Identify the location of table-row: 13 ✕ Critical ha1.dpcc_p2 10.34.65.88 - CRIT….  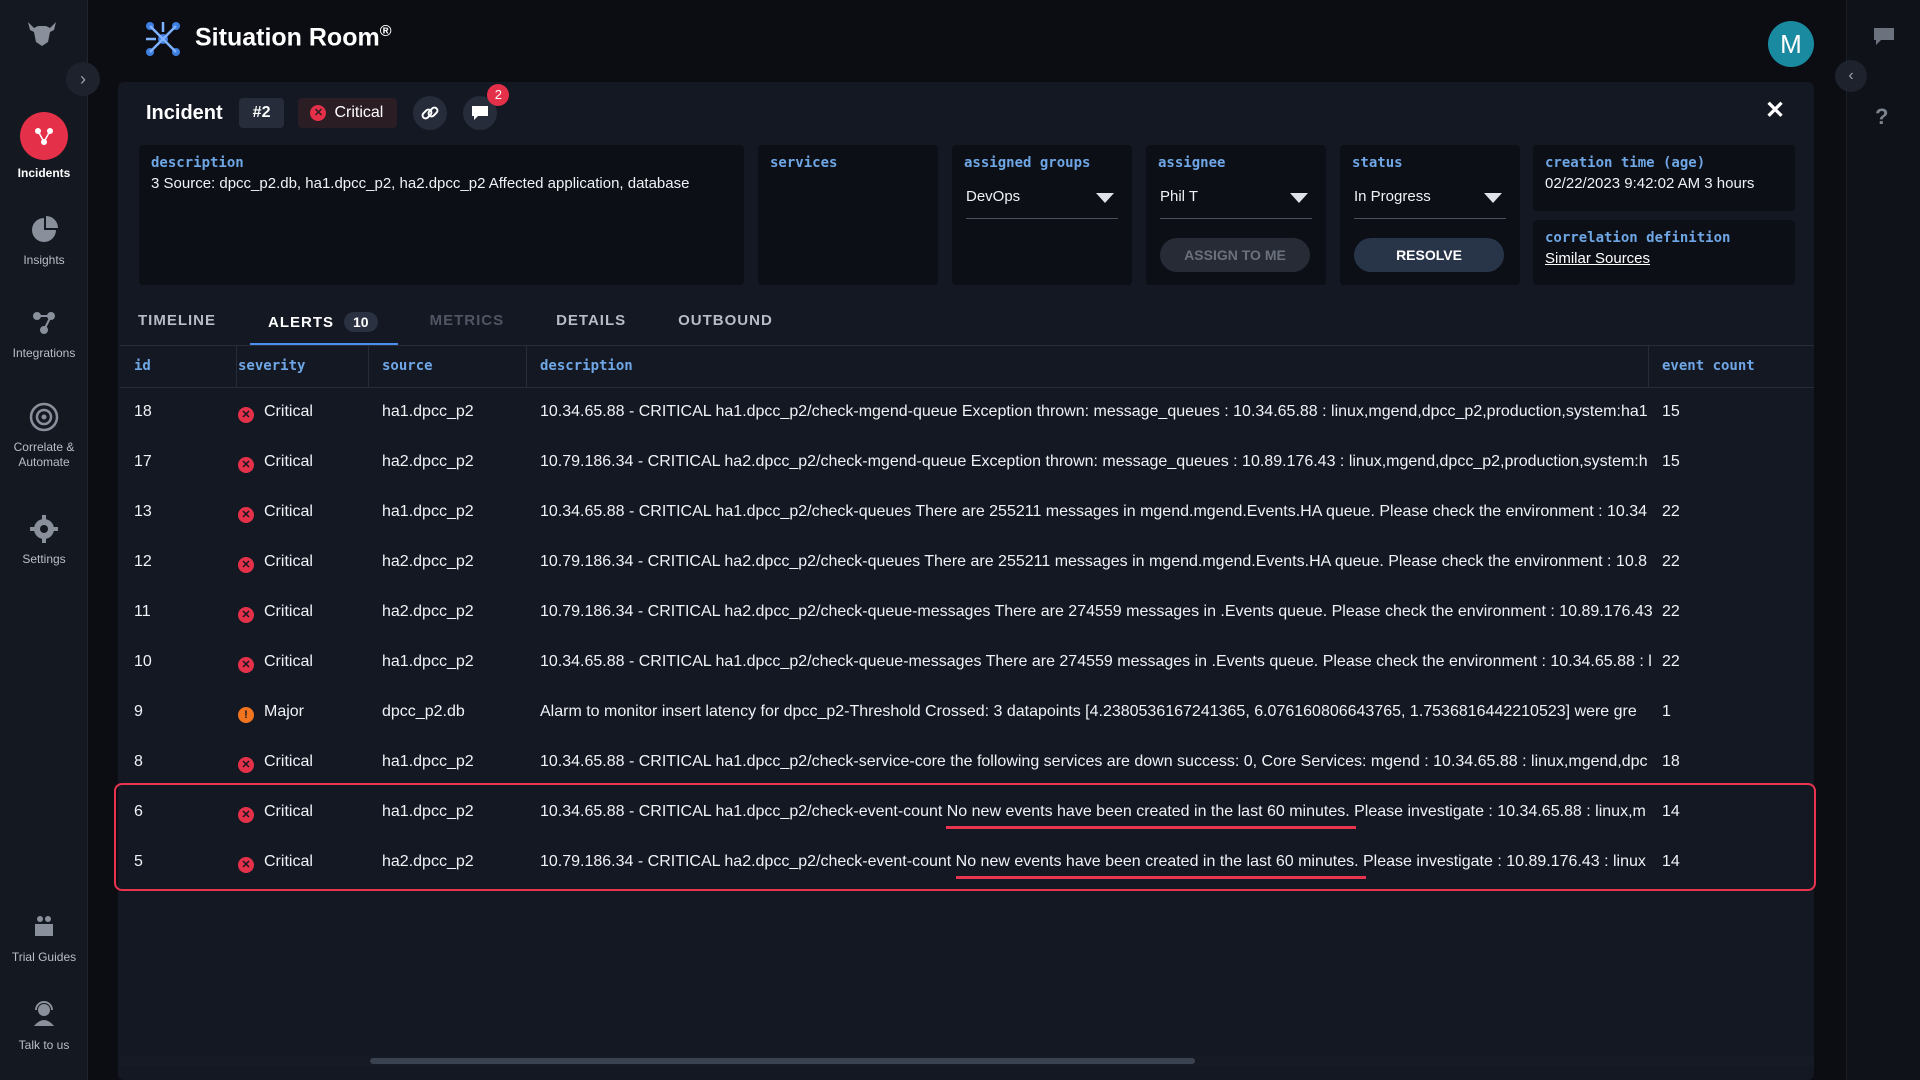
(967, 513).